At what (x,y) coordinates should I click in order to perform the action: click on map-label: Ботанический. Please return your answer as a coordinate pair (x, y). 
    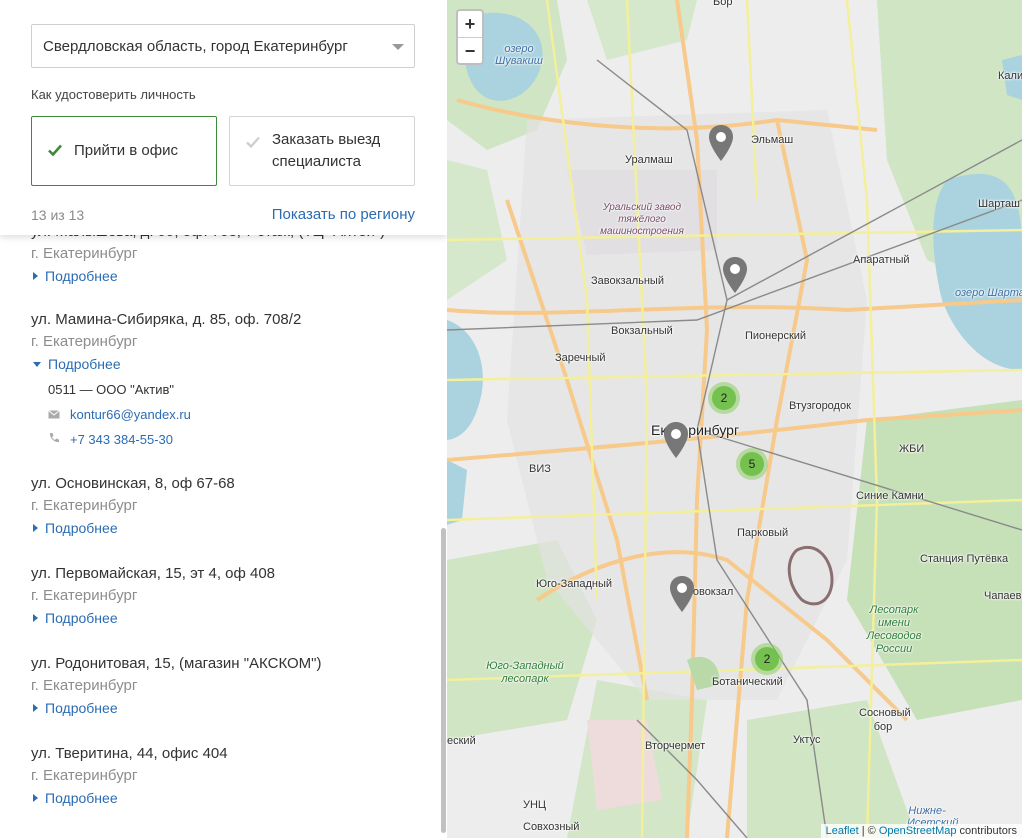
    Looking at the image, I should click on (747, 682).